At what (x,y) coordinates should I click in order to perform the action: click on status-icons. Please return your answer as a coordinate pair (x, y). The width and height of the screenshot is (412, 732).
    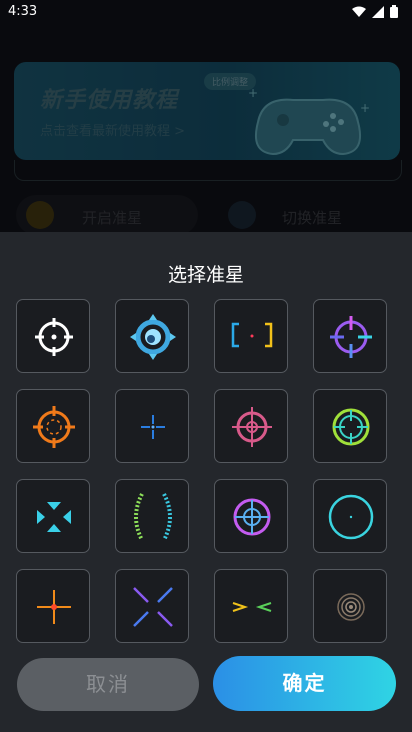
    Looking at the image, I should click on (375, 11).